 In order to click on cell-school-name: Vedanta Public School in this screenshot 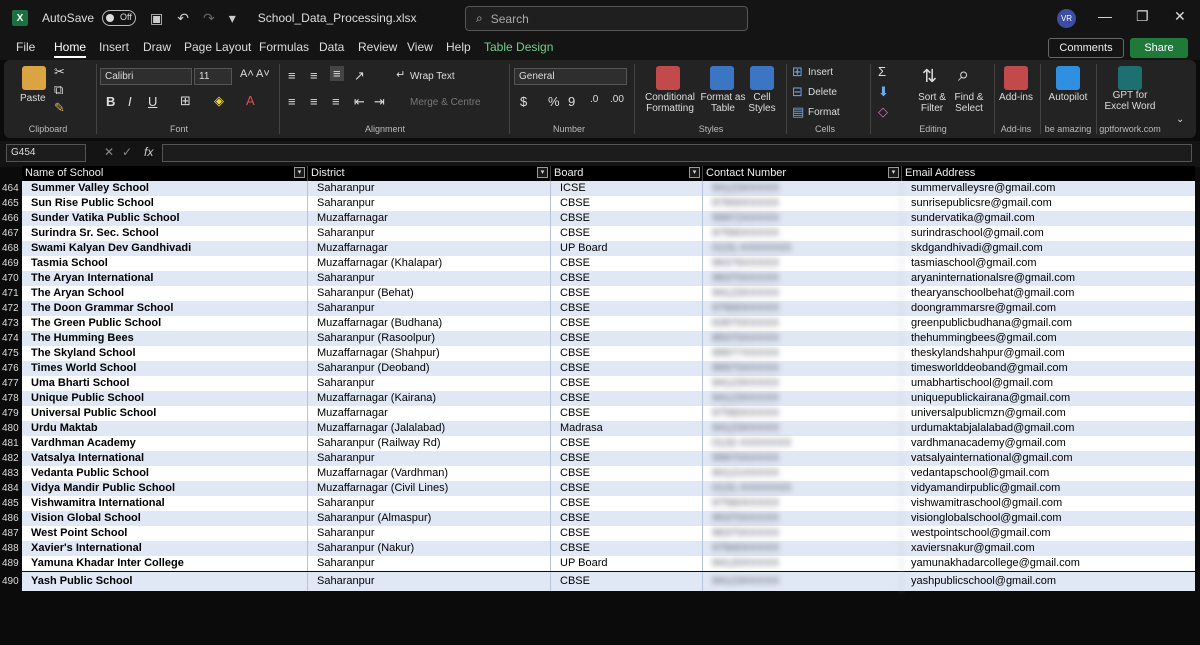, I will do `click(165, 473)`.